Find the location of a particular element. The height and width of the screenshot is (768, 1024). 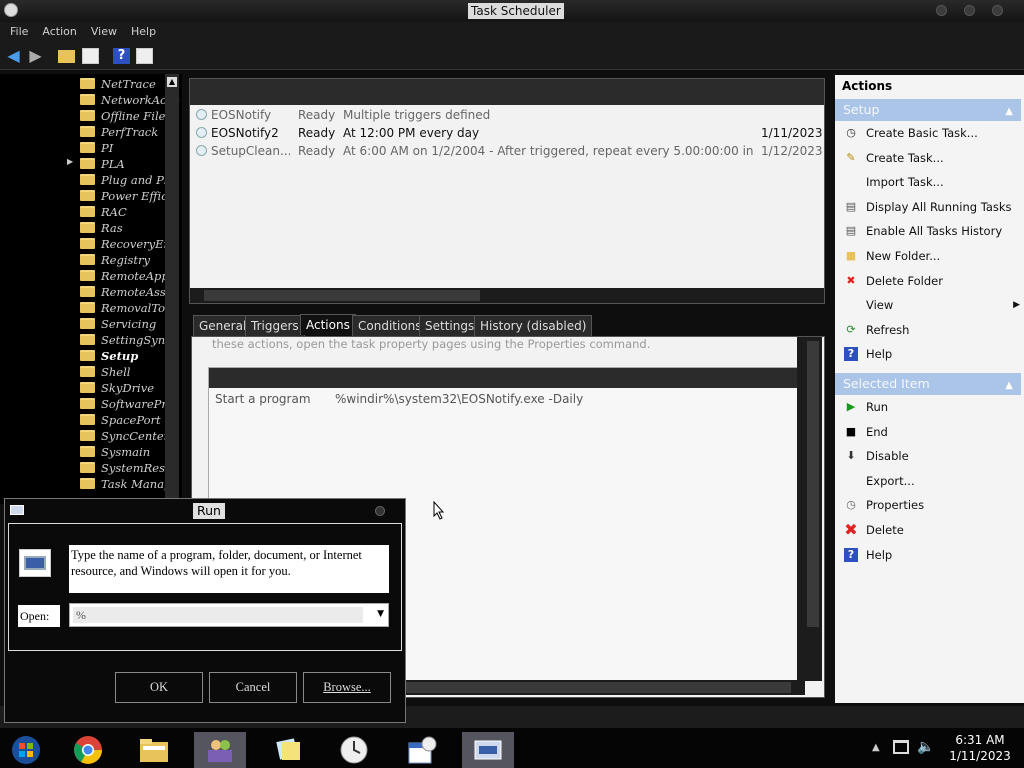

open-input: % is located at coordinates (218, 615).